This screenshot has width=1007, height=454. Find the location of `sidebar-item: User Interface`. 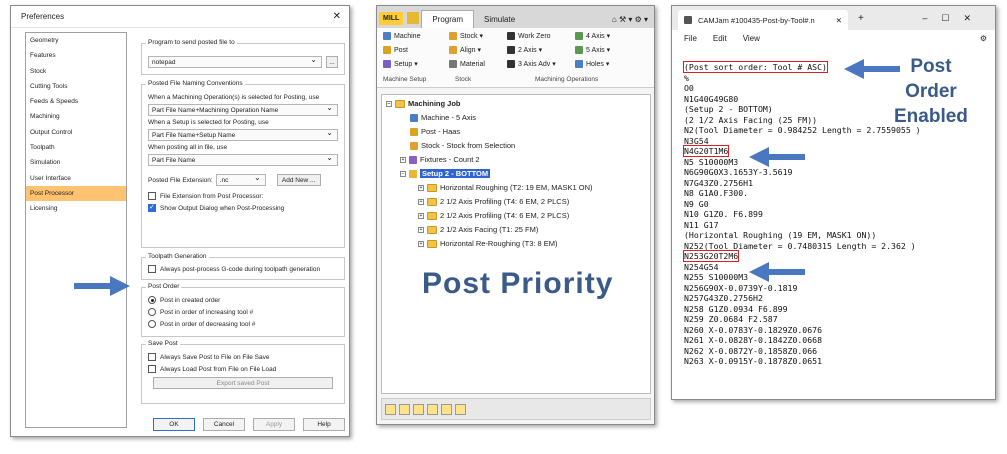

sidebar-item: User Interface is located at coordinates (76, 178).